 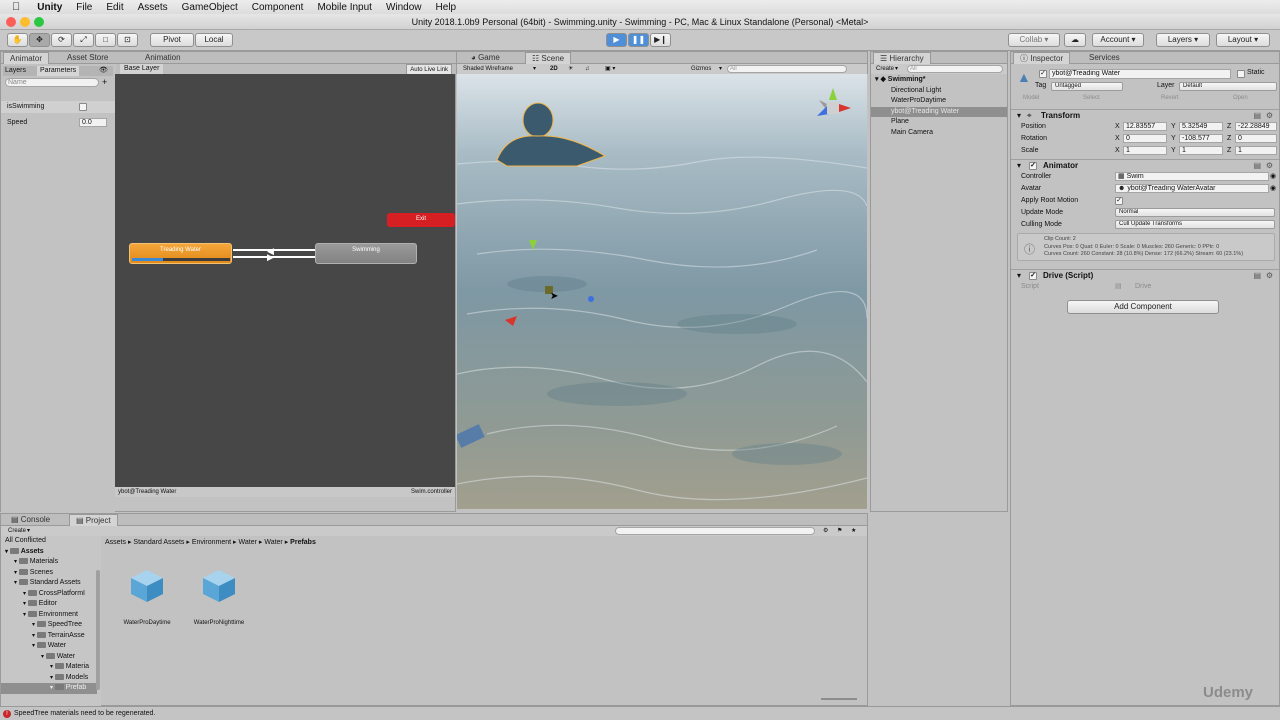 What do you see at coordinates (839, 699) in the screenshot?
I see `icon-size-slider` at bounding box center [839, 699].